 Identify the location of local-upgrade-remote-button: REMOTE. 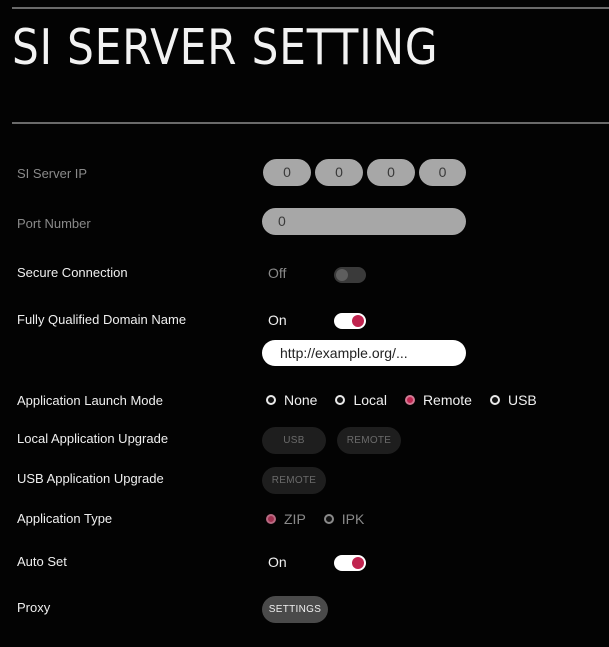
(369, 440).